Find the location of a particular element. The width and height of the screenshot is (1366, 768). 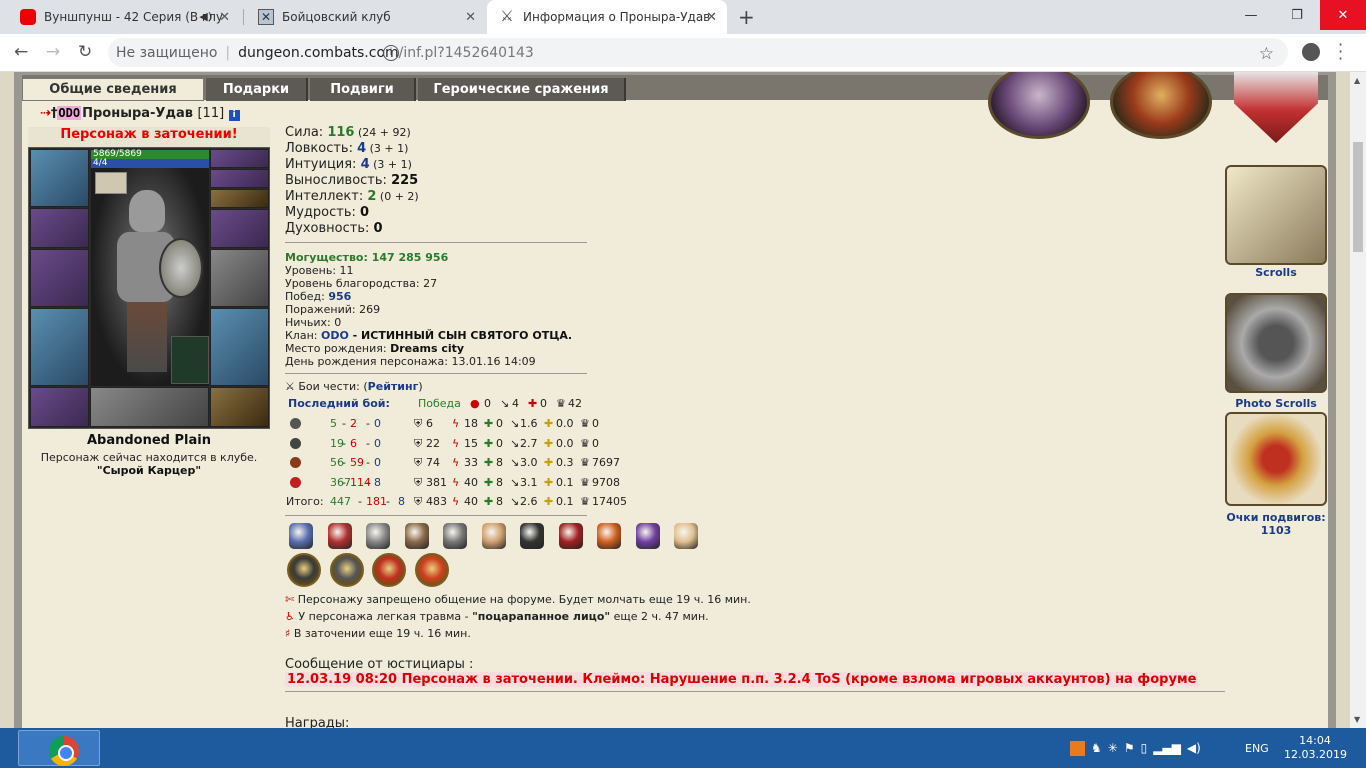

tab-heroic-battles: Героические сражения is located at coordinates (522, 89).